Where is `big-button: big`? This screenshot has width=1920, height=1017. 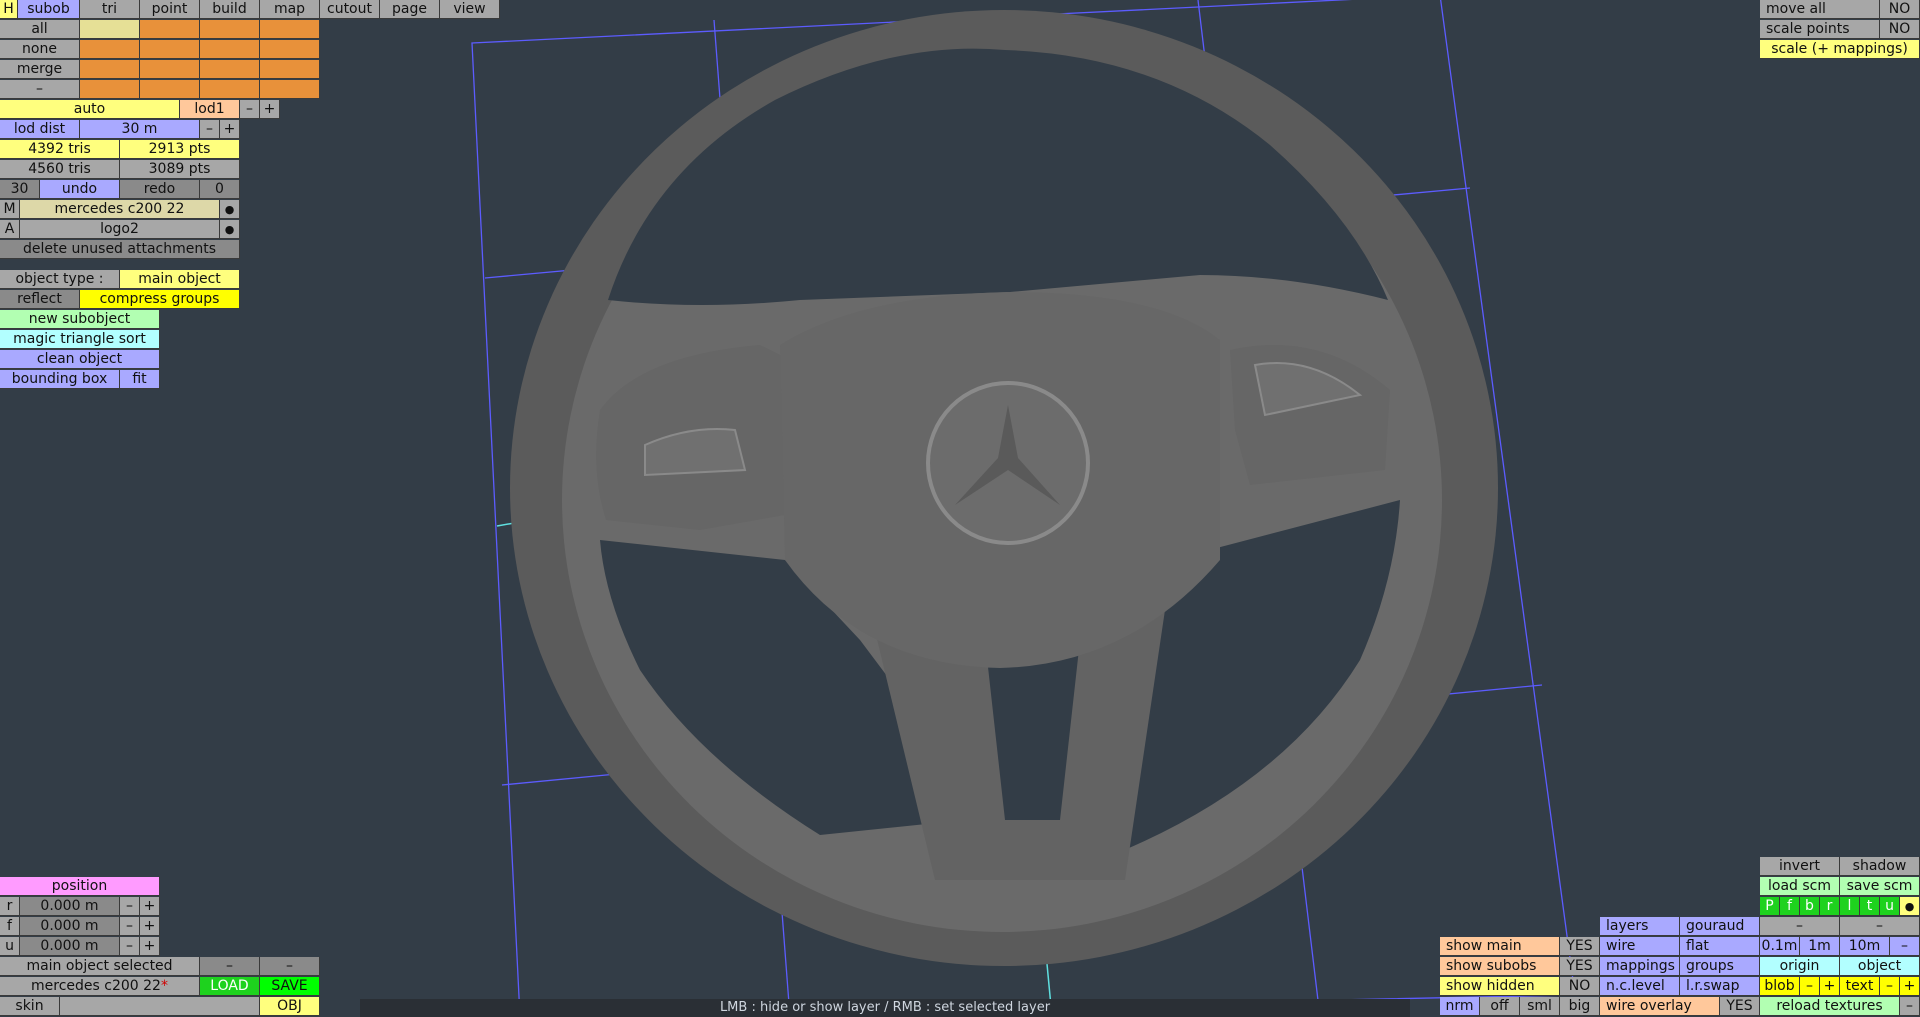 big-button: big is located at coordinates (1580, 1006).